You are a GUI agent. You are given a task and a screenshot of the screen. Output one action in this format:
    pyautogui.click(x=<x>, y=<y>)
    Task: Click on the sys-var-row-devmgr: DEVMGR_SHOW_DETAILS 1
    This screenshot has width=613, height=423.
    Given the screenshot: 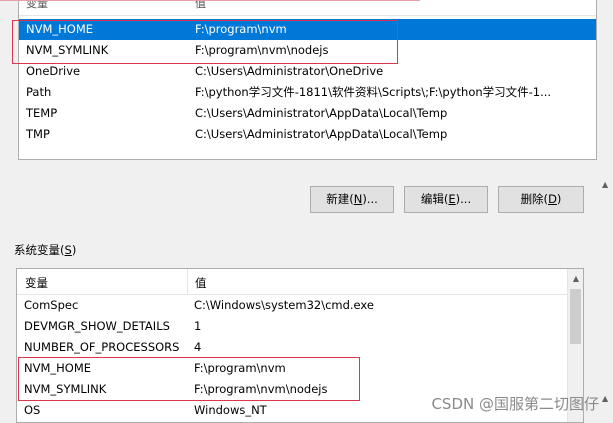 What is the action you would take?
    pyautogui.click(x=293, y=326)
    